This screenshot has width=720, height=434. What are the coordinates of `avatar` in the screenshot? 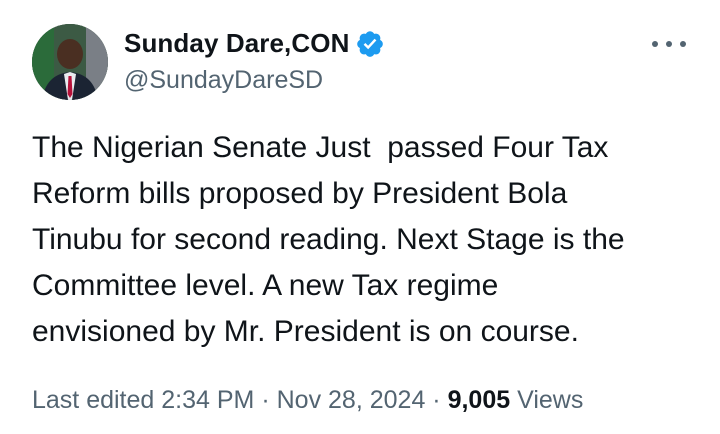 It's located at (70, 62).